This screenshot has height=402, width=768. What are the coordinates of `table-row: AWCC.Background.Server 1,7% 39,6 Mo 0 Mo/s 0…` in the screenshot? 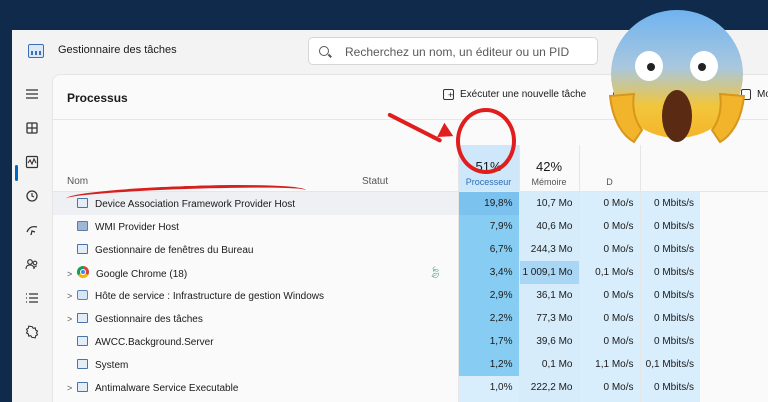 It's located at (410, 341).